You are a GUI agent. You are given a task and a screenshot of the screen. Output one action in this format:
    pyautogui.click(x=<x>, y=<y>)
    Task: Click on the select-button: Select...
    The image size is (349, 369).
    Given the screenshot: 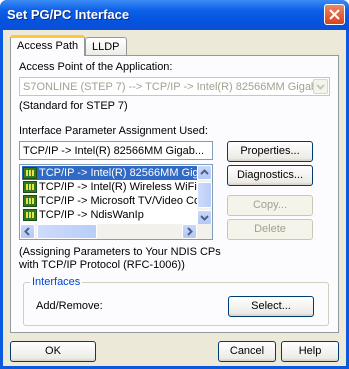 What is the action you would take?
    pyautogui.click(x=271, y=306)
    